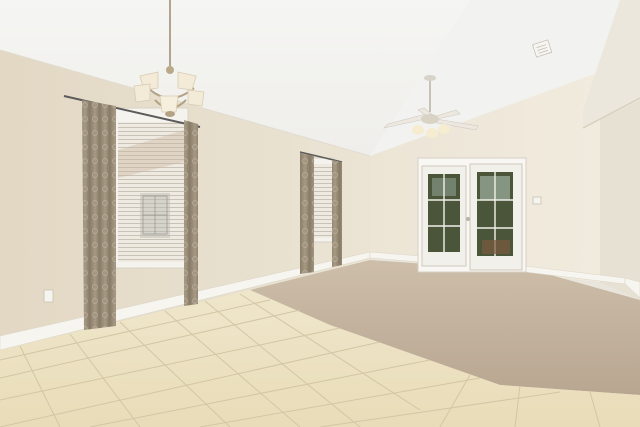  I want to click on door-handle, so click(468, 219).